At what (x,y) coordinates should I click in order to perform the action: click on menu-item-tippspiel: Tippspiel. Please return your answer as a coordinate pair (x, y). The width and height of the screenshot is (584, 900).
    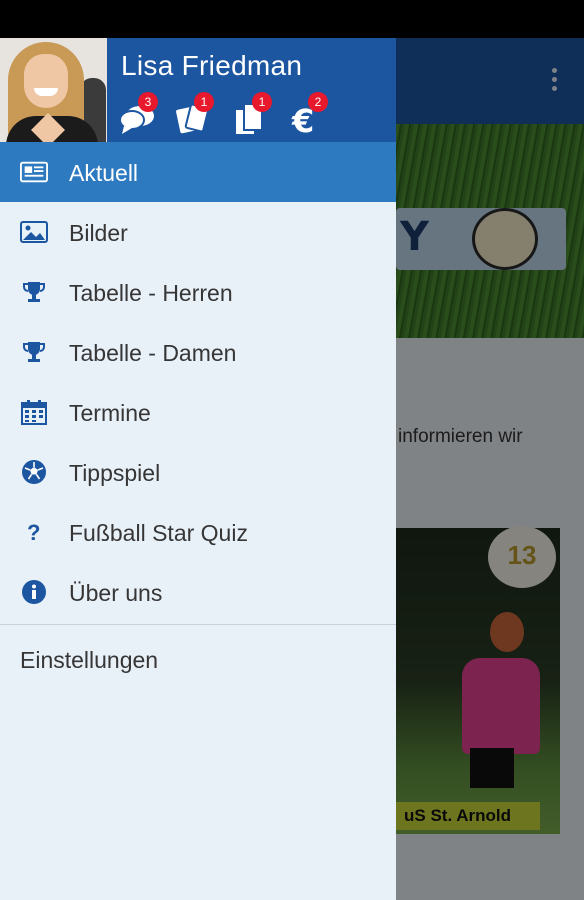
    Looking at the image, I should click on (198, 472).